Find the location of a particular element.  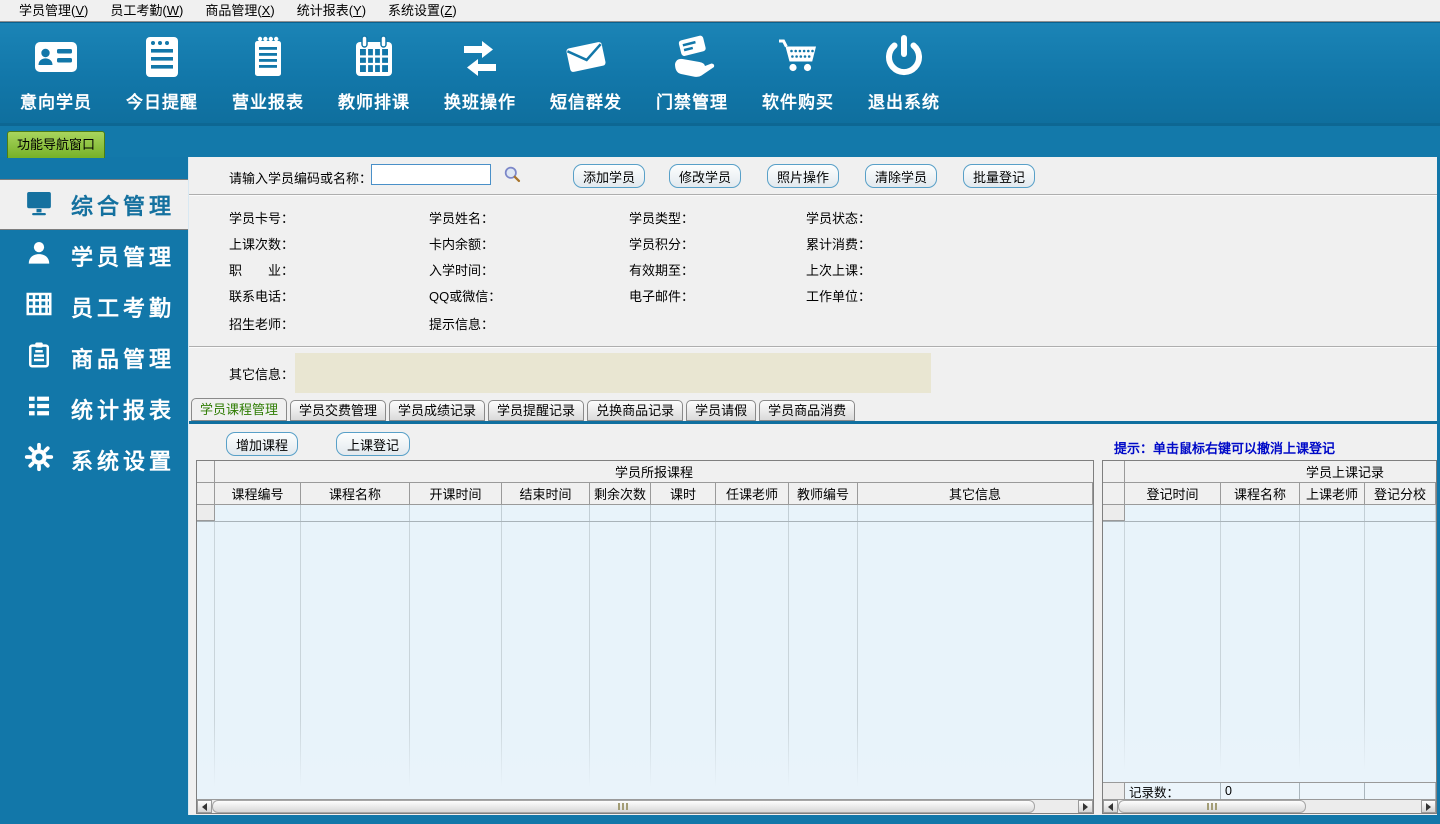

column-header: 登记分校 is located at coordinates (1400, 493).